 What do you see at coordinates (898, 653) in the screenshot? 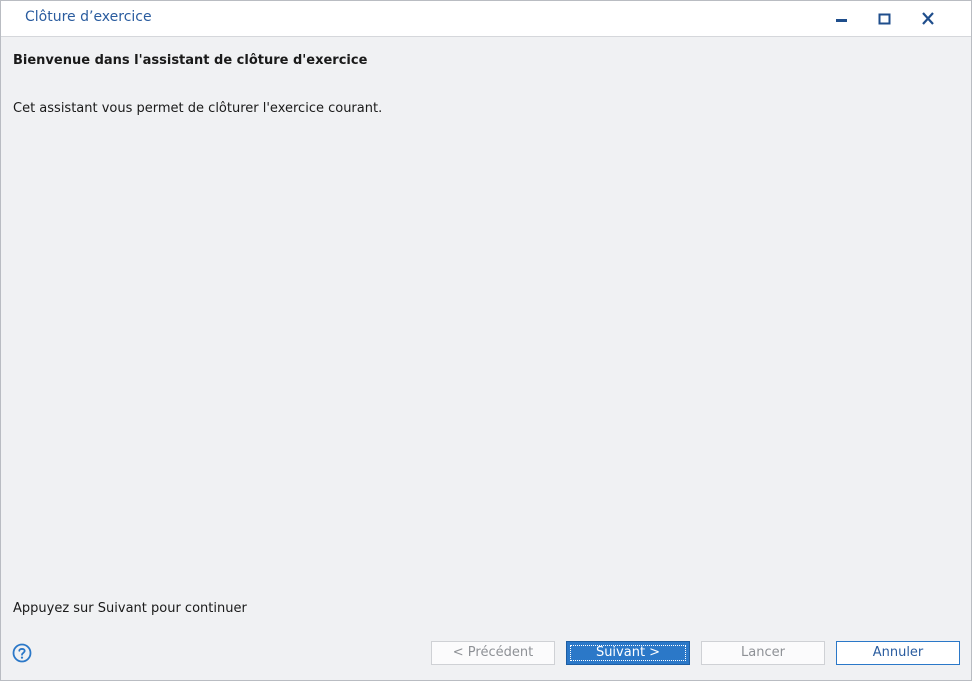
I see `cancel-button: Annuler` at bounding box center [898, 653].